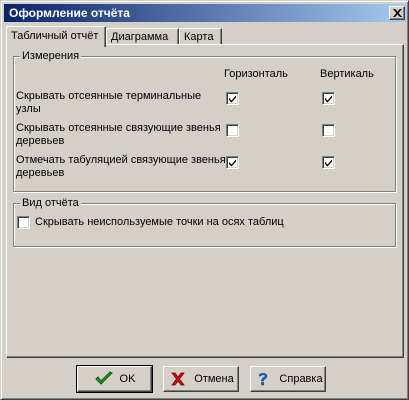  What do you see at coordinates (263, 379) in the screenshot?
I see `question-icon` at bounding box center [263, 379].